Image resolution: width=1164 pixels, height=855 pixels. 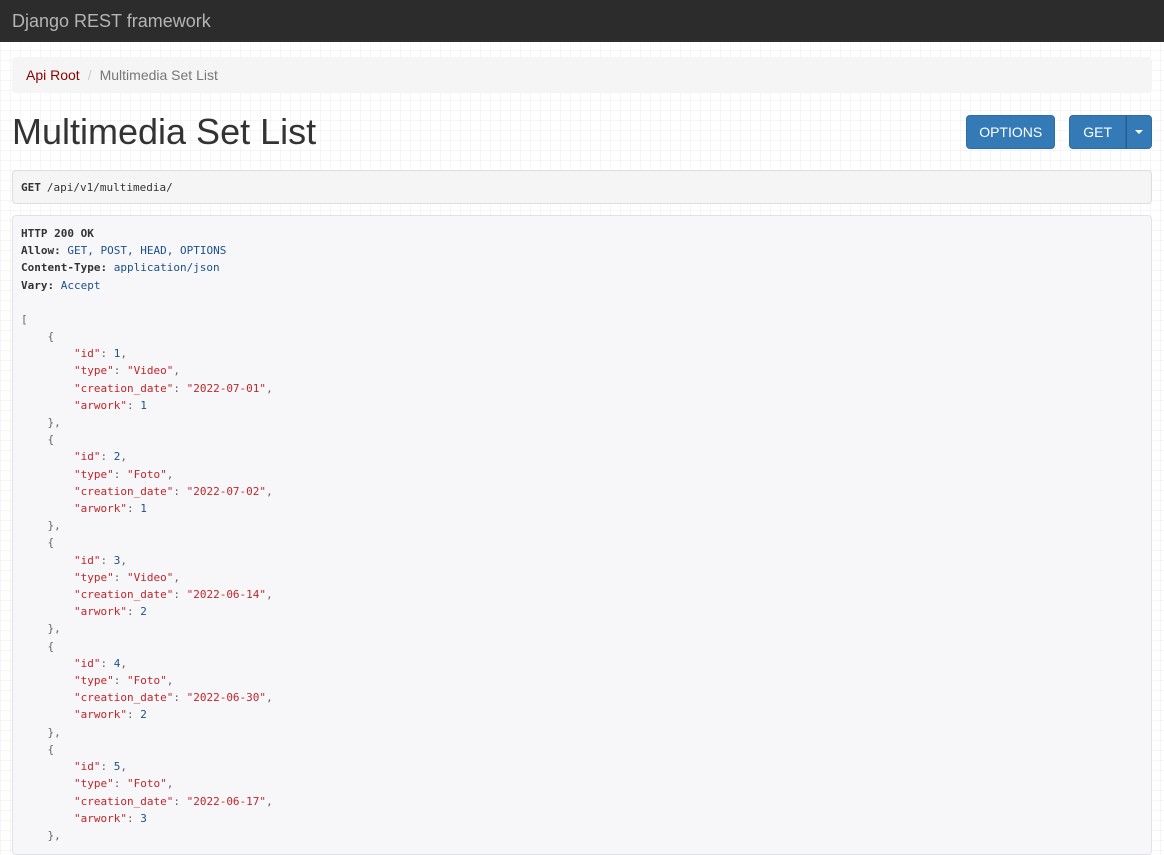 What do you see at coordinates (38, 285) in the screenshot?
I see `header-key: Vary:` at bounding box center [38, 285].